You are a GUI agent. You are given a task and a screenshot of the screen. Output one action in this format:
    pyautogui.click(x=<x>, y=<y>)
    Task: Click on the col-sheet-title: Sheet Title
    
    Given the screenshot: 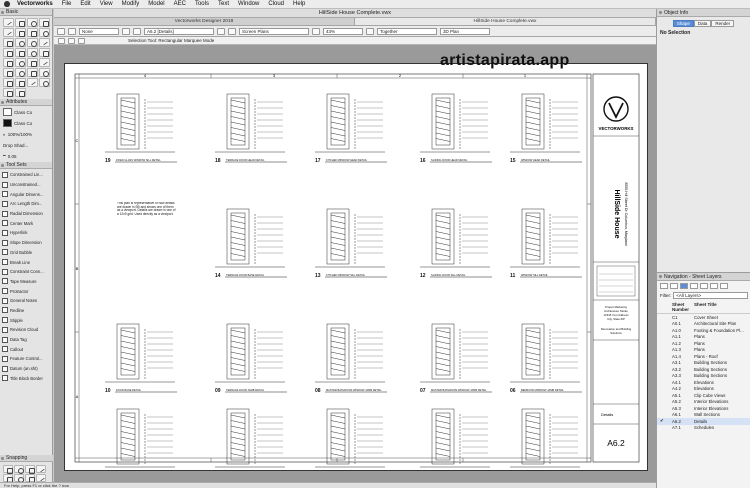 What is the action you would take?
    pyautogui.click(x=721, y=307)
    